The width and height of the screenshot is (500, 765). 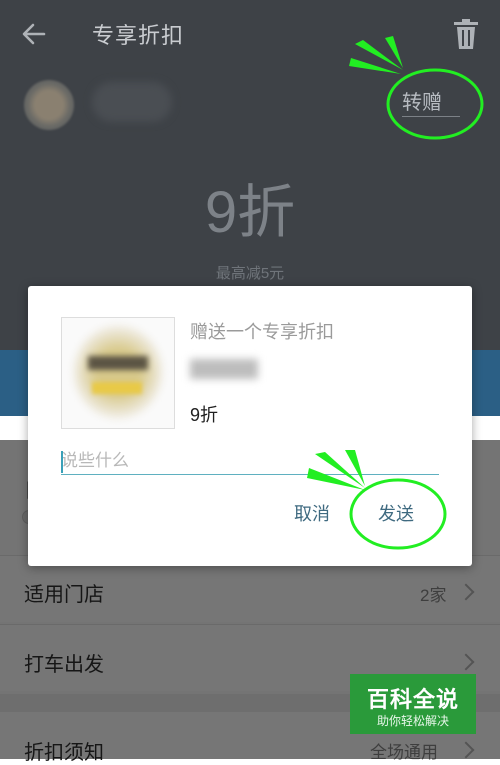 I want to click on transfer-button: 转赠, so click(x=422, y=100).